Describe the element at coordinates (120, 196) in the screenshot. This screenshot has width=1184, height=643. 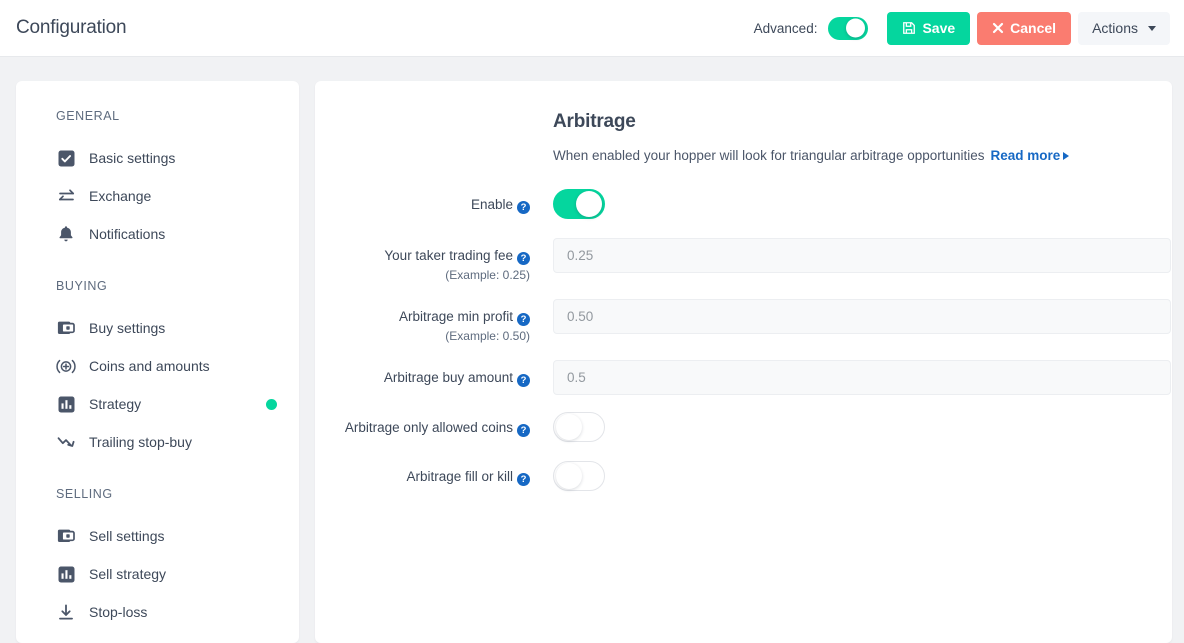
I see `sidebar-item-label: Exchange` at that location.